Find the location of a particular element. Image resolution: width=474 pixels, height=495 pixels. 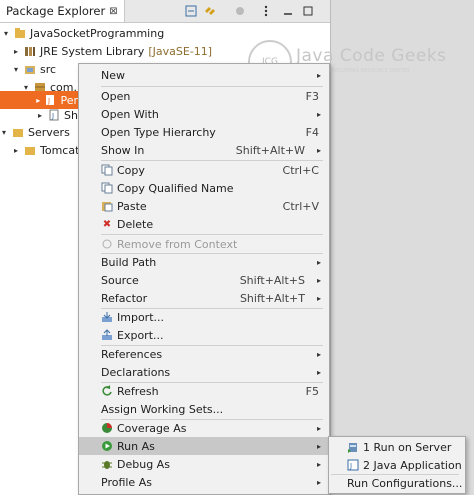

tree-label: JRE System Library is located at coordinates (92, 51).